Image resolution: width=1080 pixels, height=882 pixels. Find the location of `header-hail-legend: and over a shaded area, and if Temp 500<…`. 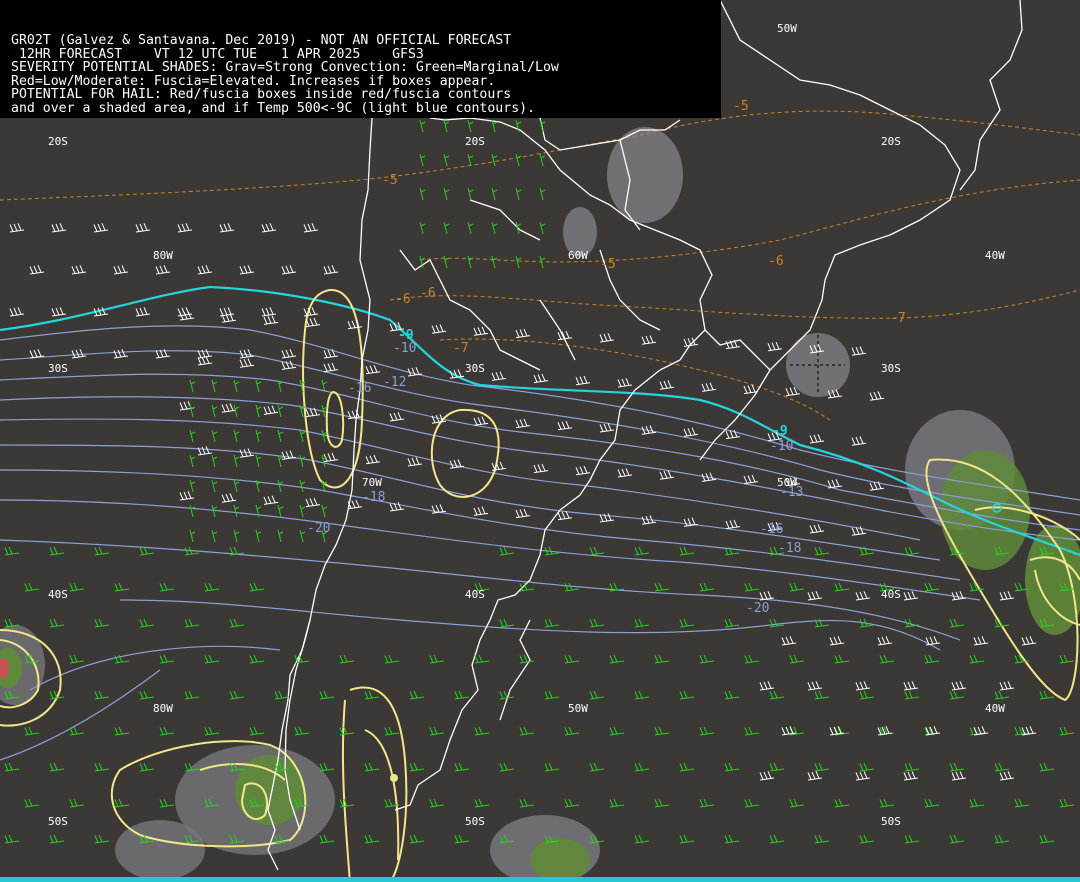

header-hail-legend: and over a shaded area, and if Temp 500<… is located at coordinates (273, 108).